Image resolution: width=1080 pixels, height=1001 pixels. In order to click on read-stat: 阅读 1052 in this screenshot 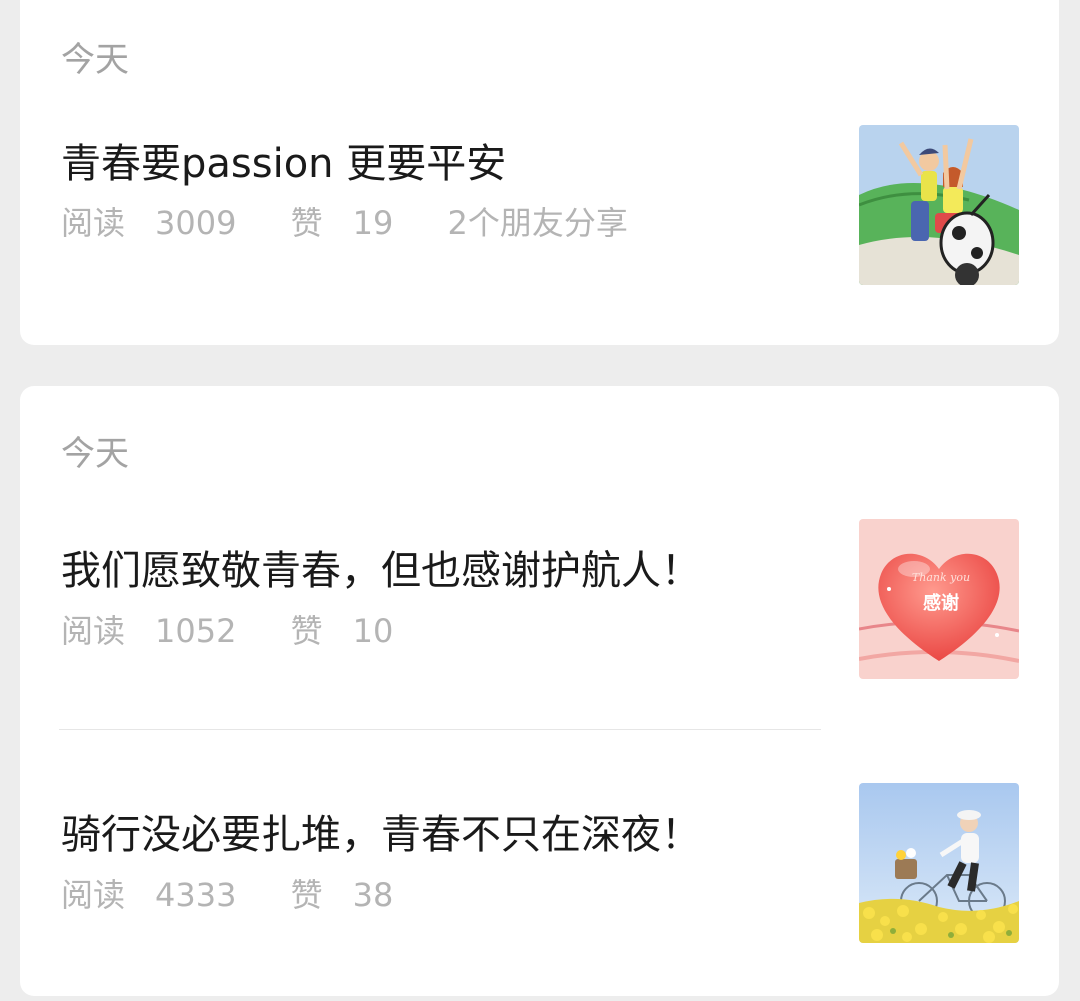, I will do `click(149, 631)`.